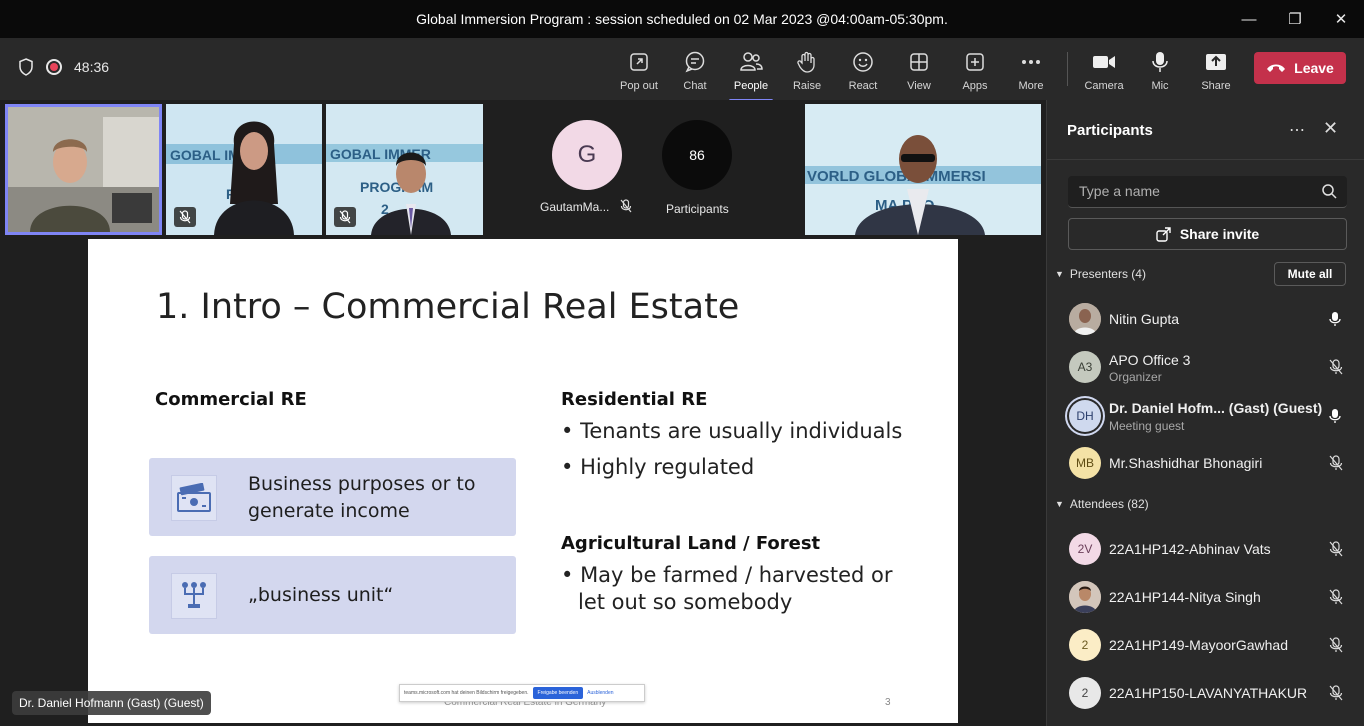  What do you see at coordinates (695, 74) in the screenshot?
I see `chat-button: Chat` at bounding box center [695, 74].